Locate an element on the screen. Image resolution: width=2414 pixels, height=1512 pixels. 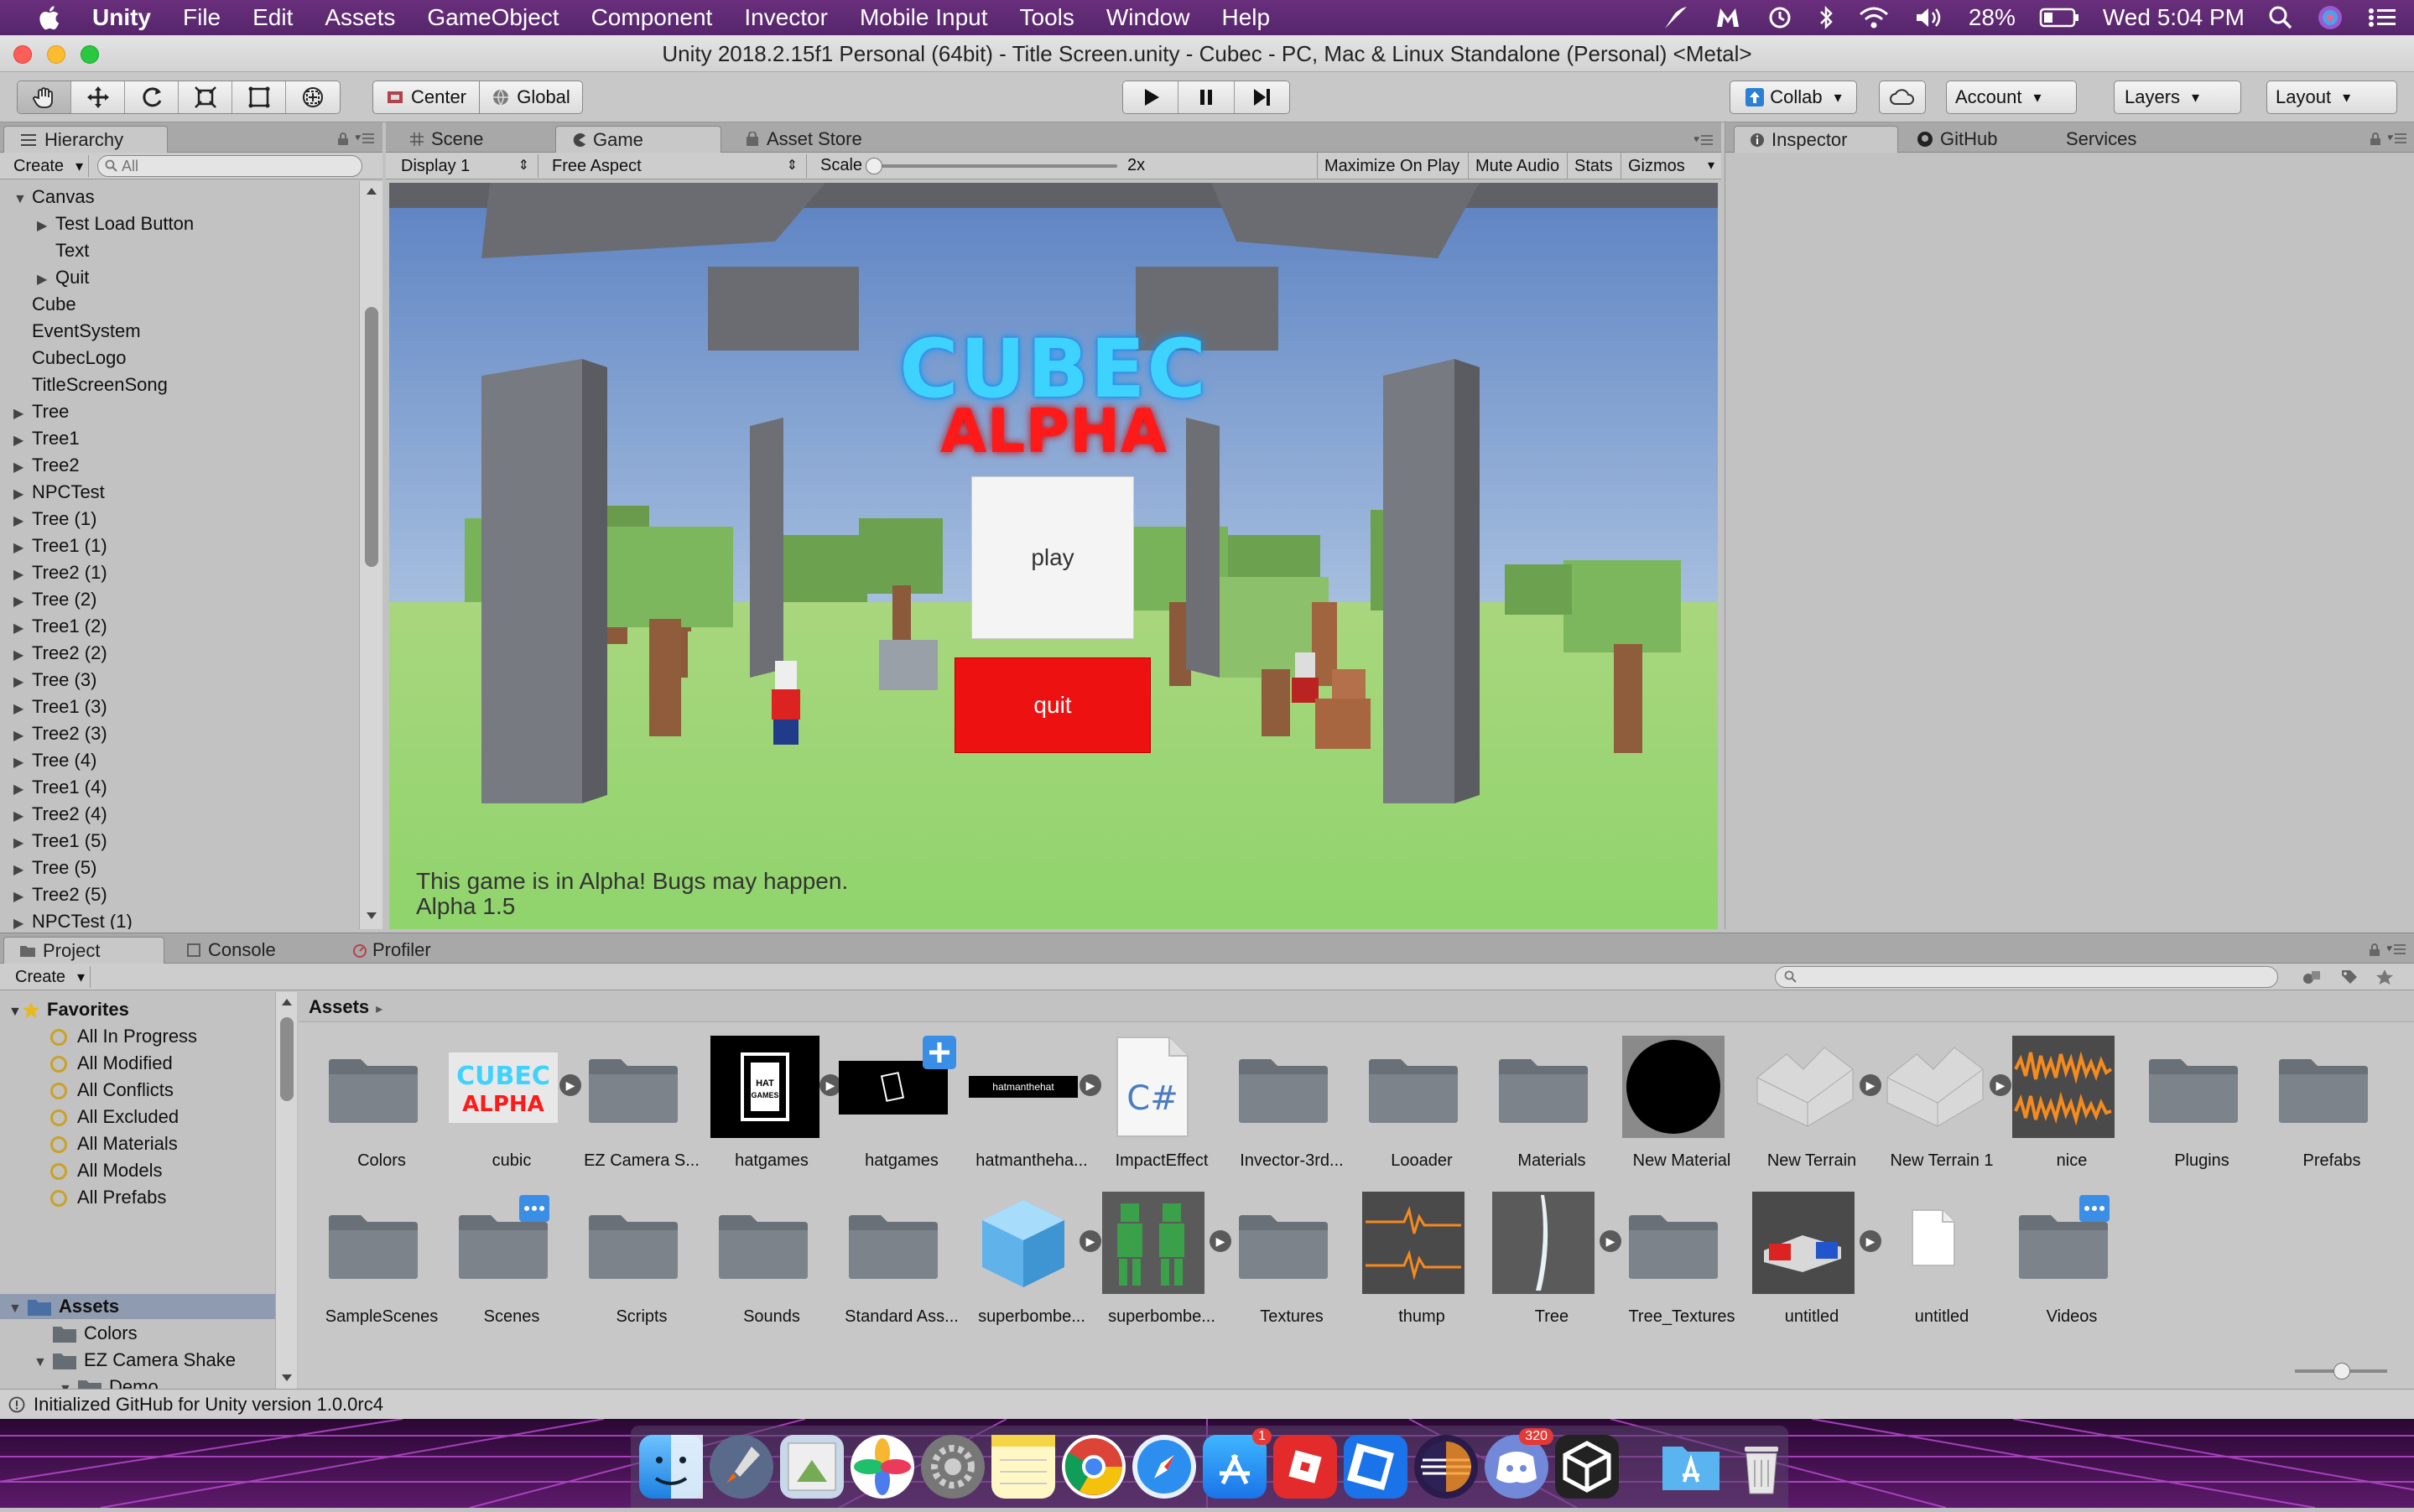
layout-dropdown: Layout is located at coordinates (2331, 97).